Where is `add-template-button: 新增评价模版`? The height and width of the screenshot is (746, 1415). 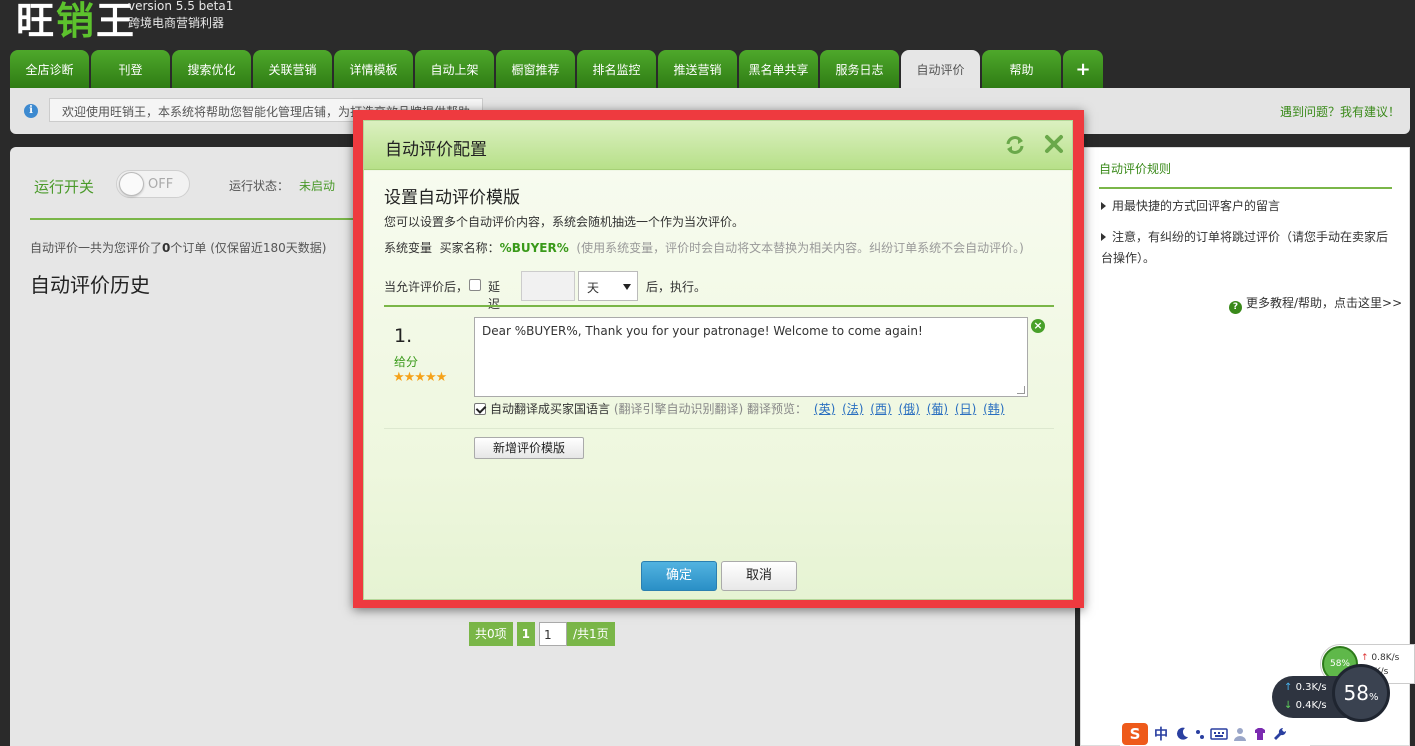
add-template-button: 新增评价模版 is located at coordinates (529, 448).